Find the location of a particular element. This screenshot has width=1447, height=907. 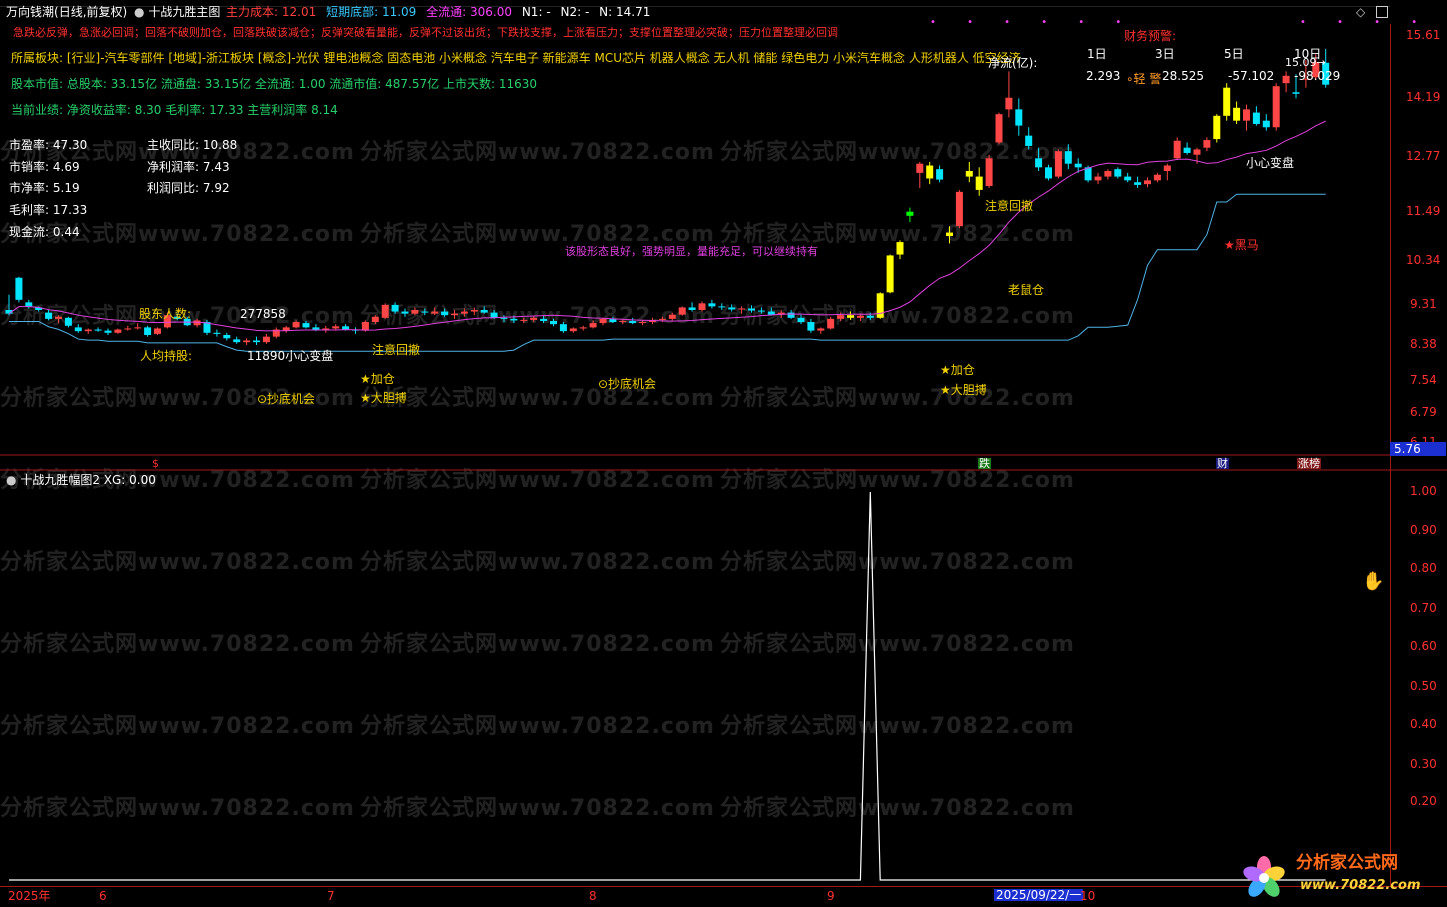

time-tick: 6 is located at coordinates (103, 896).